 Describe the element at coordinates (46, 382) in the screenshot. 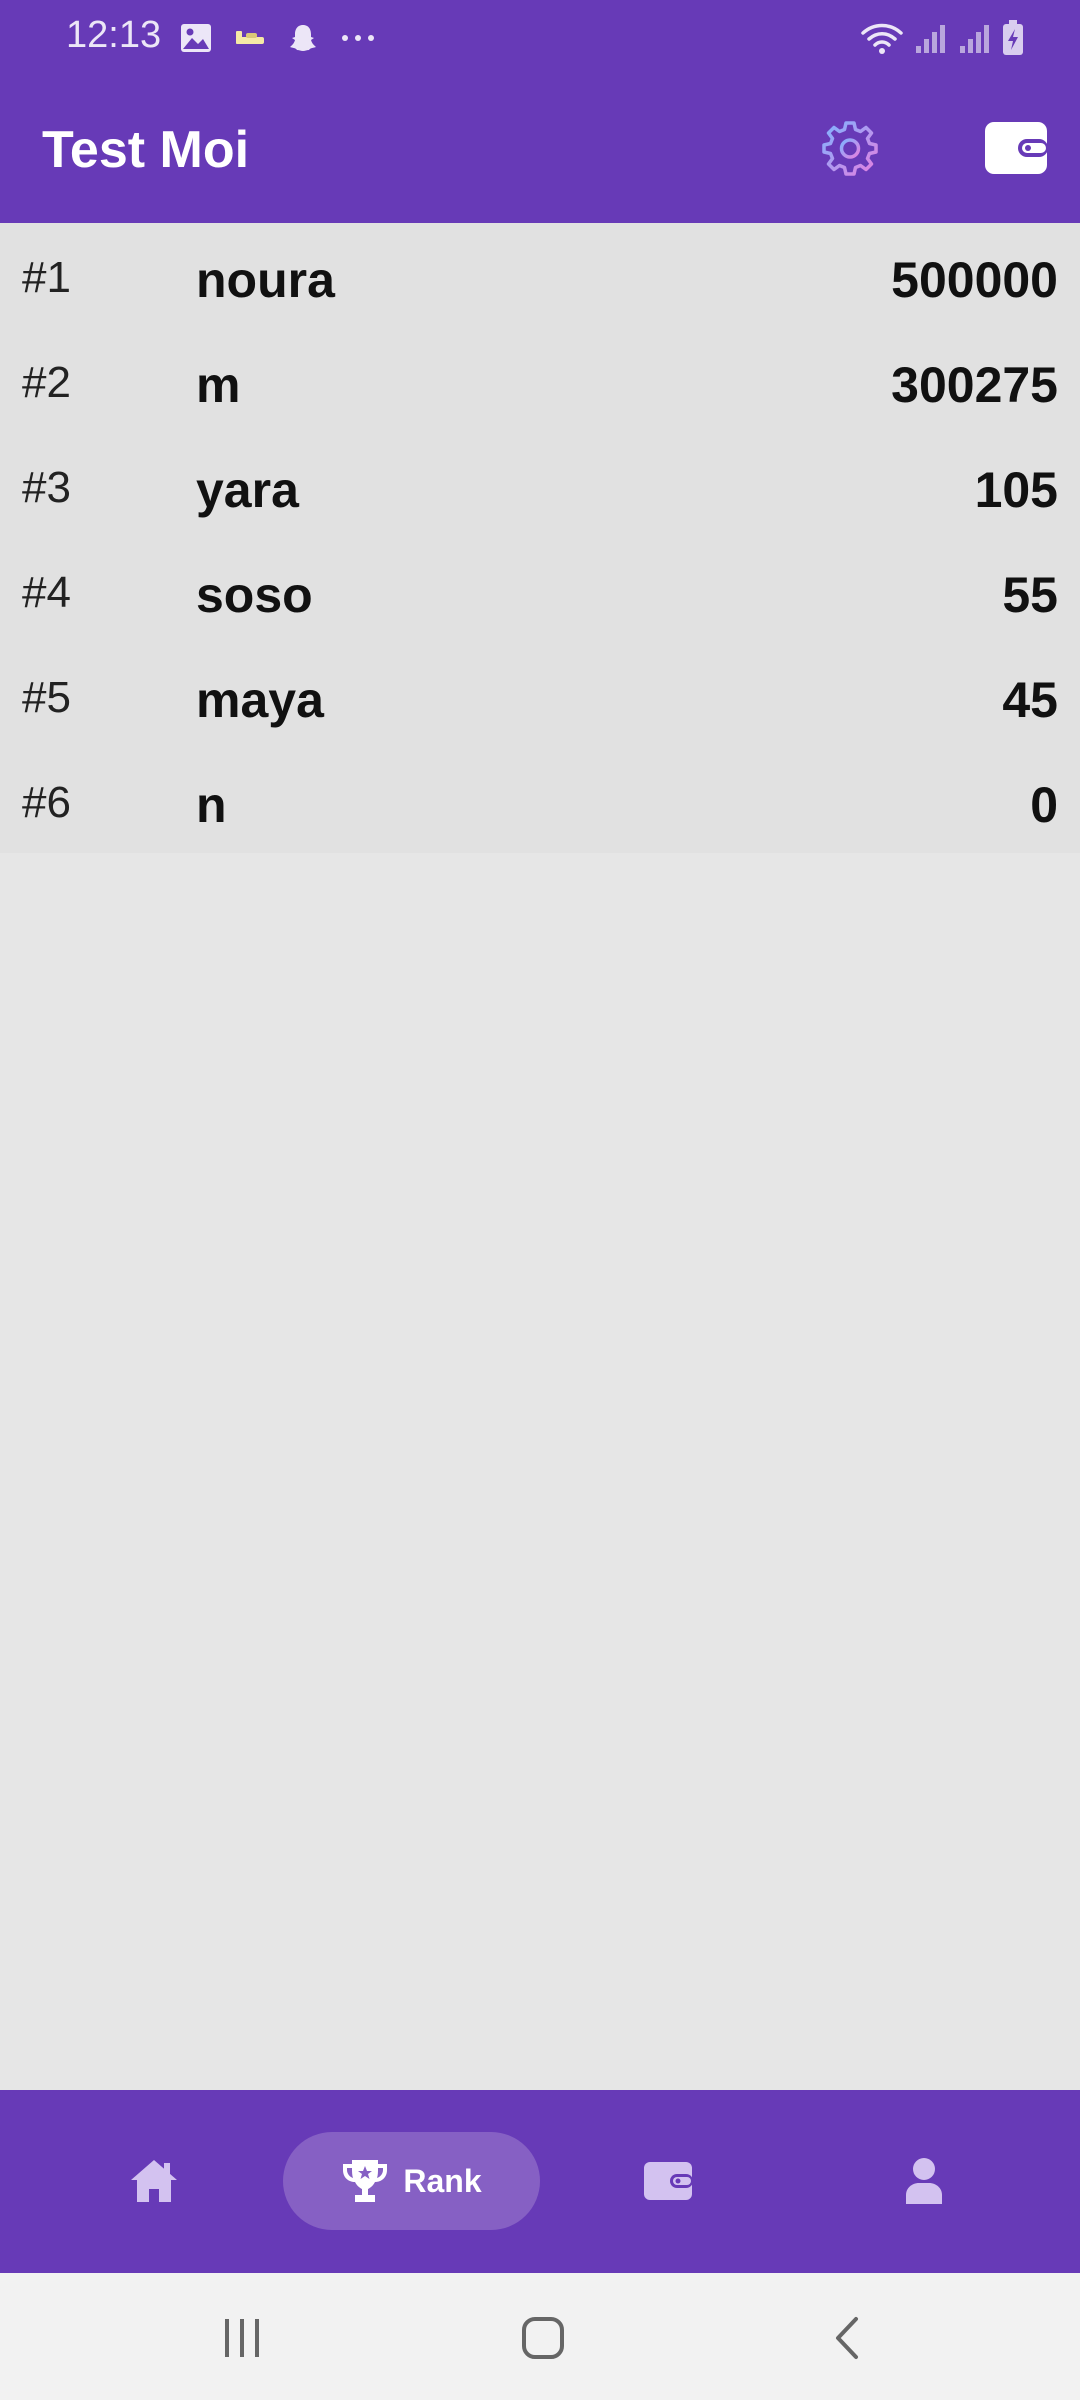

I see `rank-position: #2` at that location.